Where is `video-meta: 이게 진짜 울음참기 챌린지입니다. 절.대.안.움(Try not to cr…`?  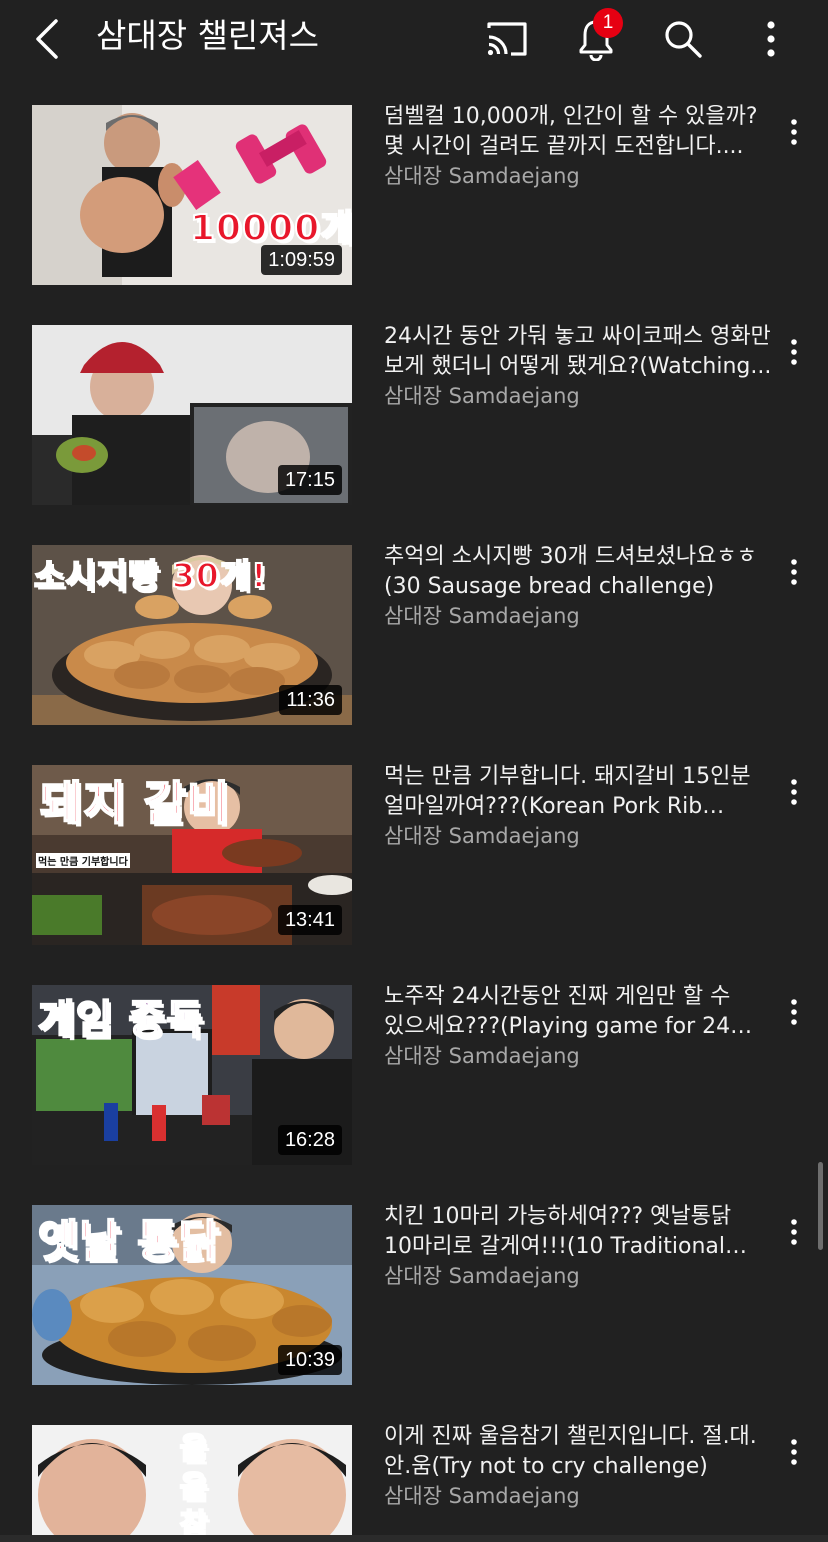
video-meta: 이게 진짜 울음참기 챌린지입니다. 절.대.안.움(Try not to cr… is located at coordinates (583, 1466).